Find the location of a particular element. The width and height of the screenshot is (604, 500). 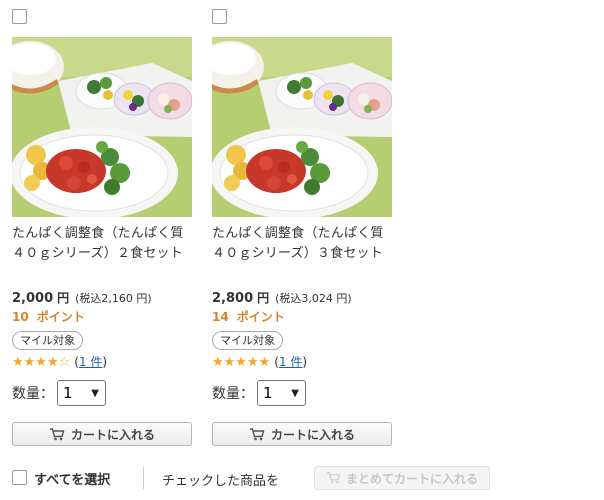

product-price: 2,800 is located at coordinates (233, 298).